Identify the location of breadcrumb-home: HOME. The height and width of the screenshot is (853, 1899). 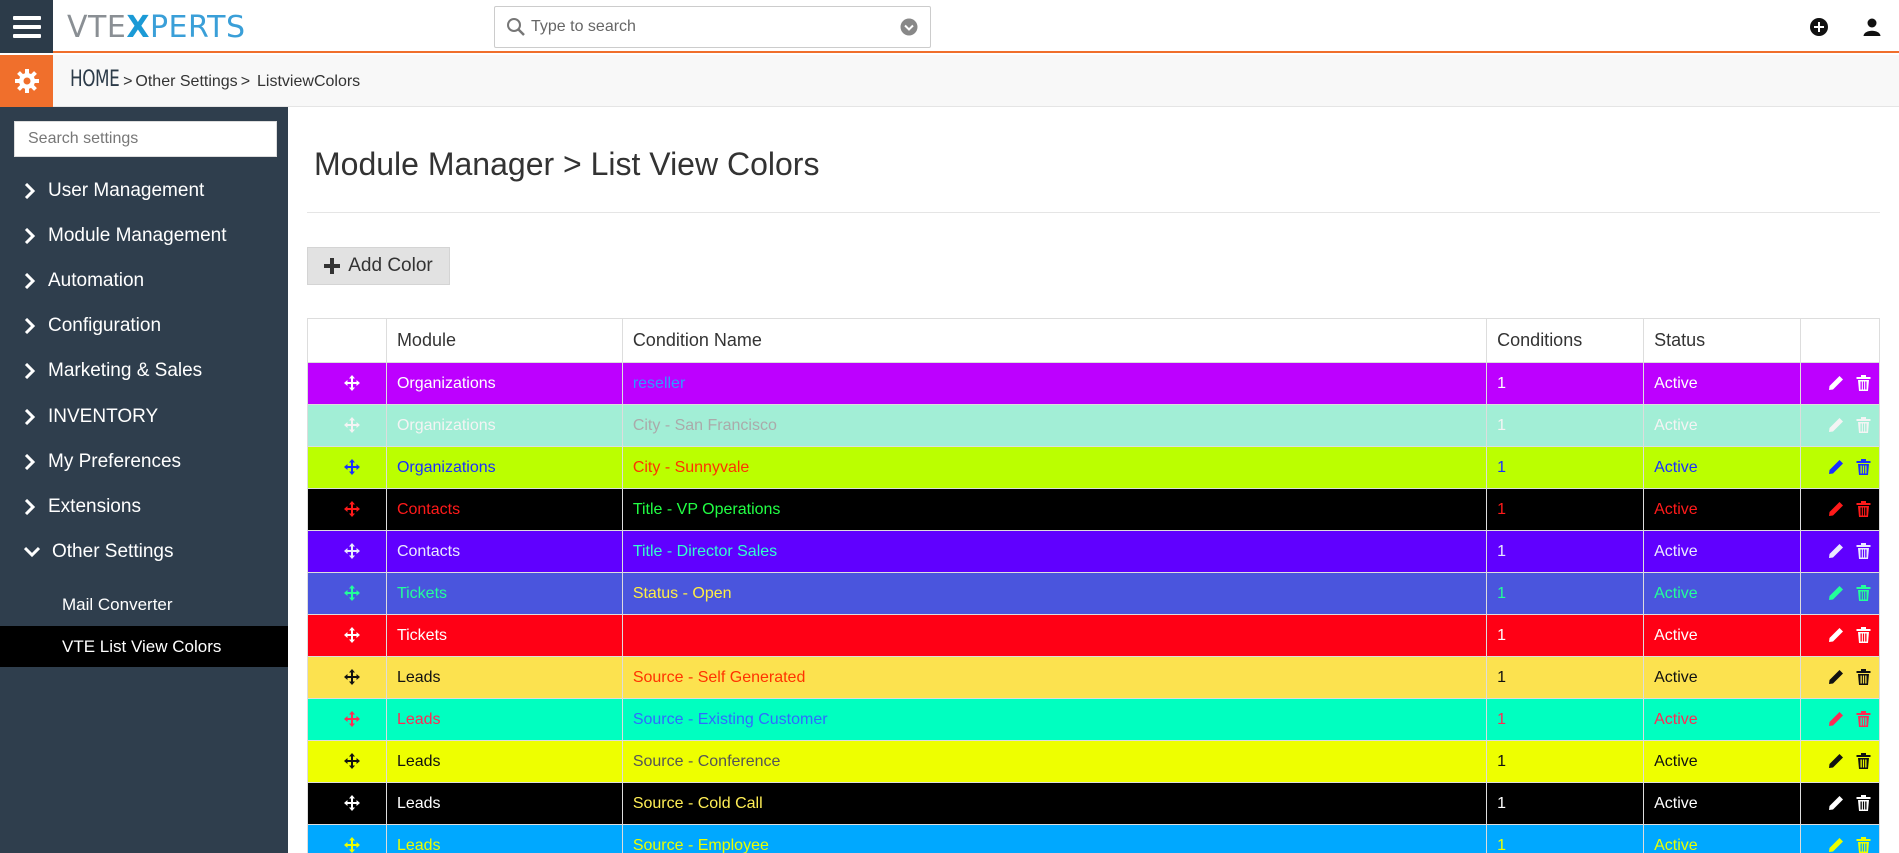
(95, 79).